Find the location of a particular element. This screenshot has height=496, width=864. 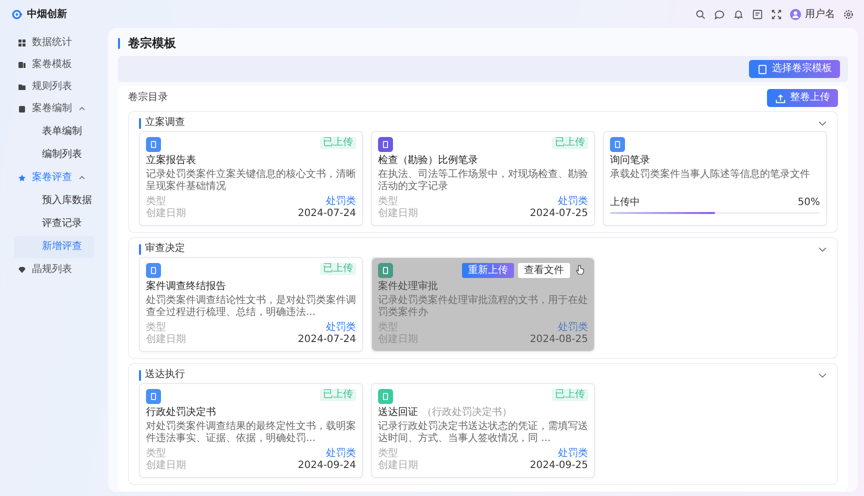

sidebar-item: 规则列表 is located at coordinates (49, 87).